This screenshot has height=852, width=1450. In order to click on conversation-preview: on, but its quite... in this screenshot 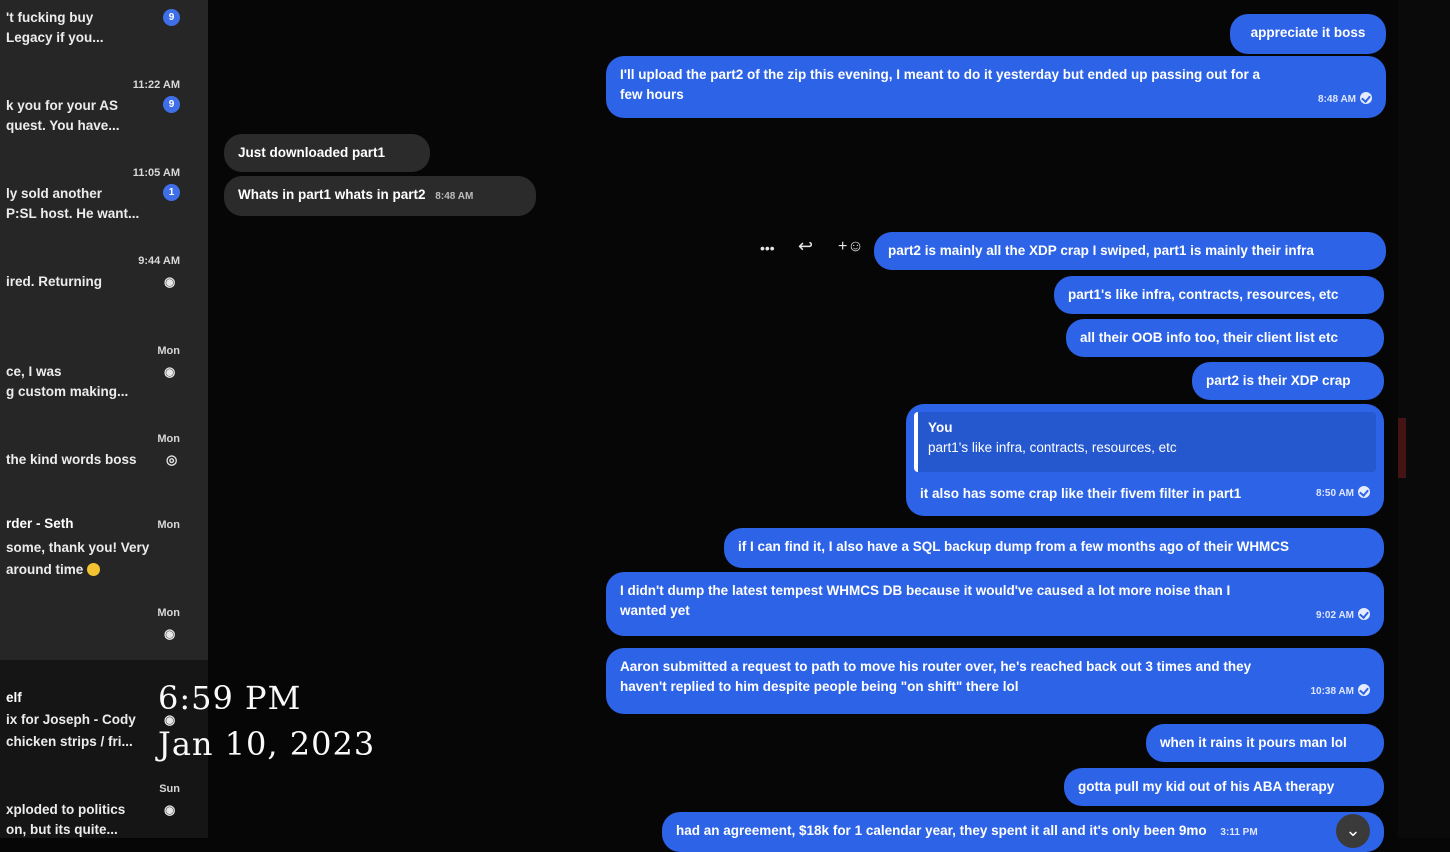, I will do `click(62, 829)`.